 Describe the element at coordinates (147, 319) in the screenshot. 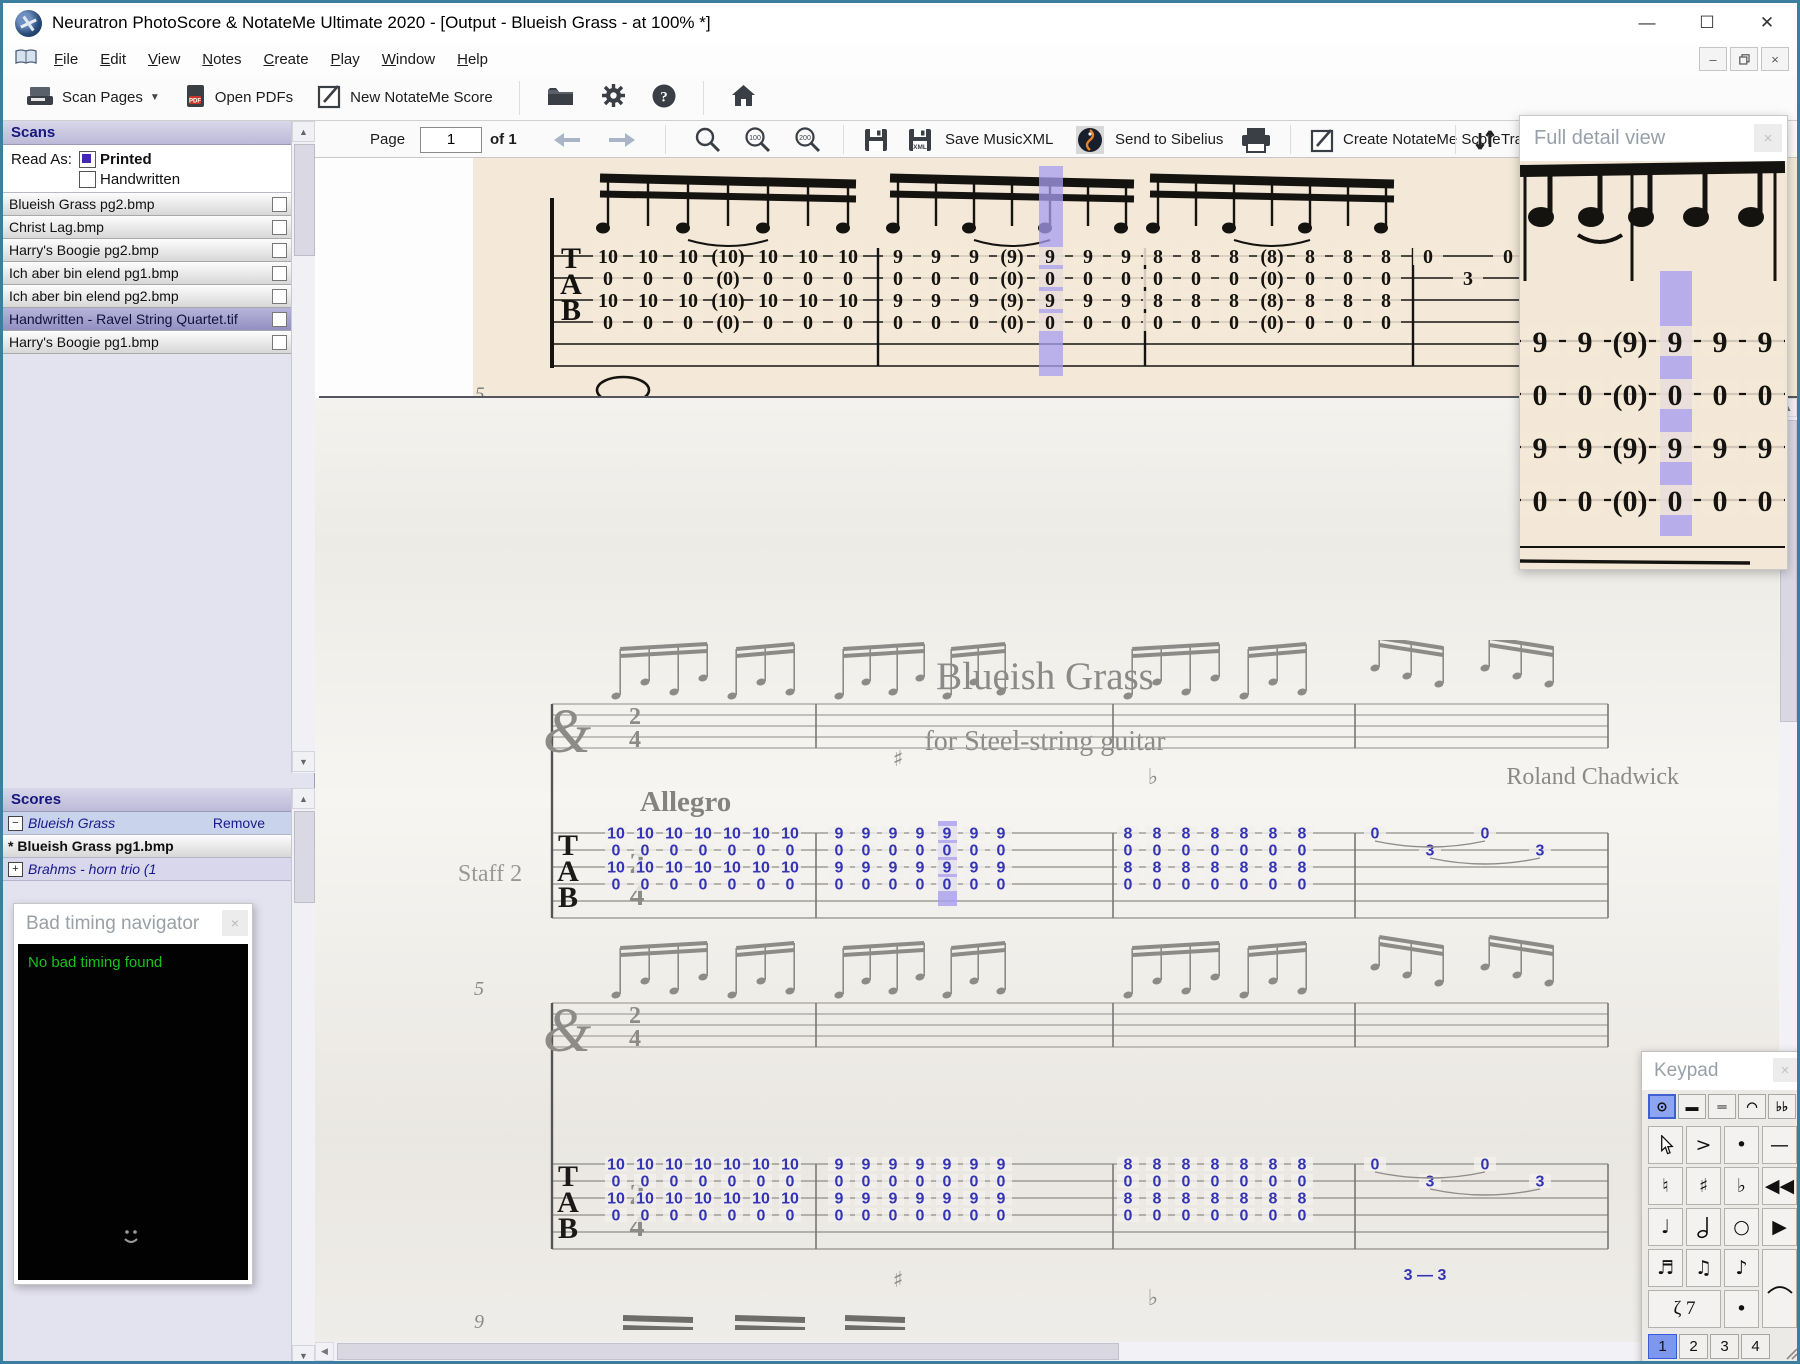

I see `scan-file-row: Handwritten - Ravel String Quartet.tif` at that location.